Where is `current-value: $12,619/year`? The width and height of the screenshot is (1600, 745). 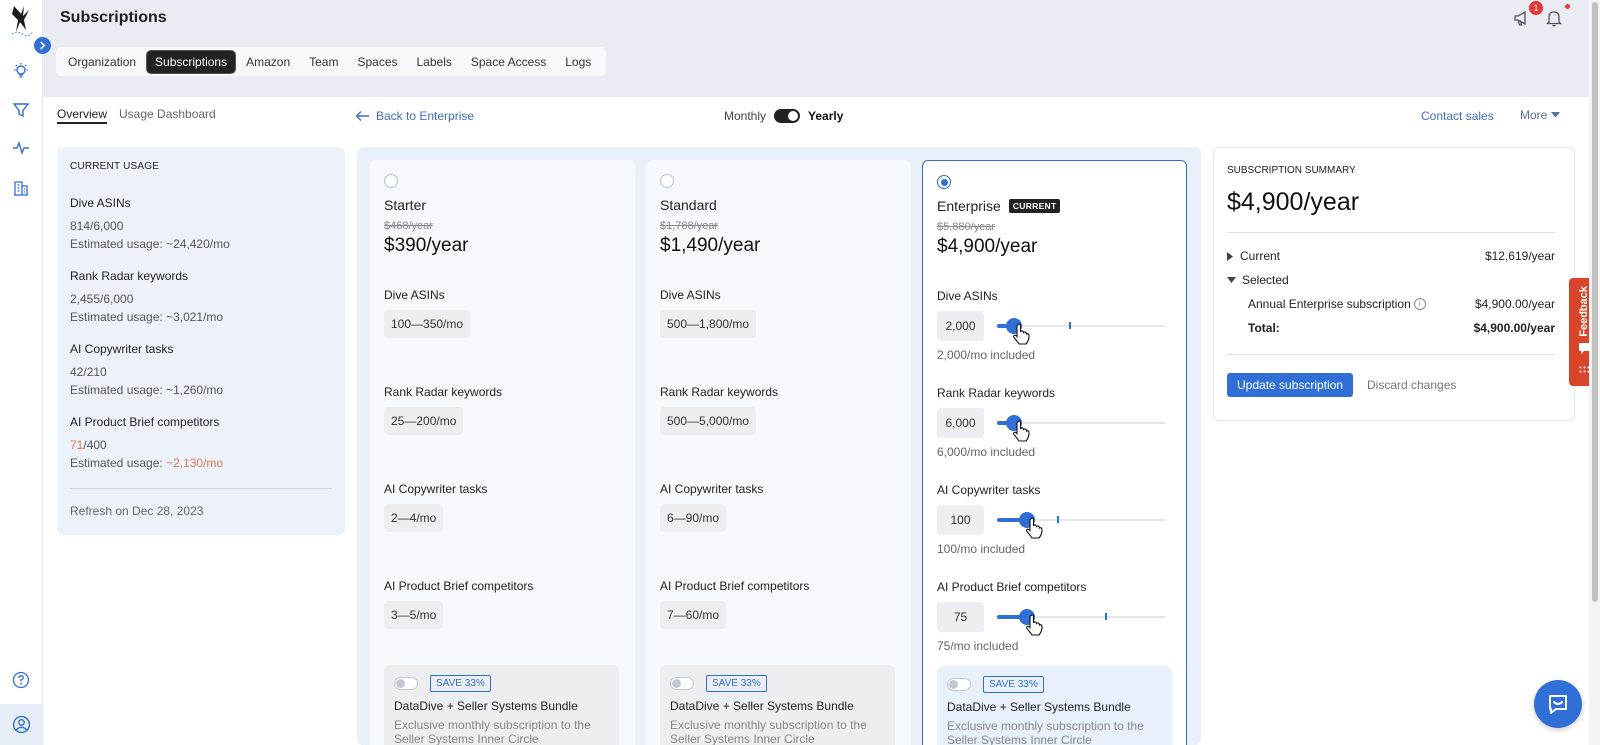
current-value: $12,619/year is located at coordinates (1519, 256).